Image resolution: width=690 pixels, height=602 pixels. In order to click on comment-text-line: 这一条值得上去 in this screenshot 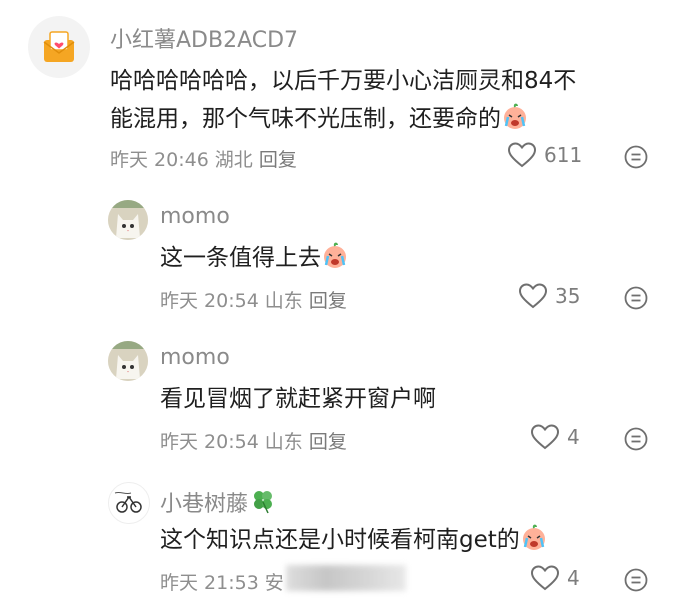, I will do `click(240, 258)`.